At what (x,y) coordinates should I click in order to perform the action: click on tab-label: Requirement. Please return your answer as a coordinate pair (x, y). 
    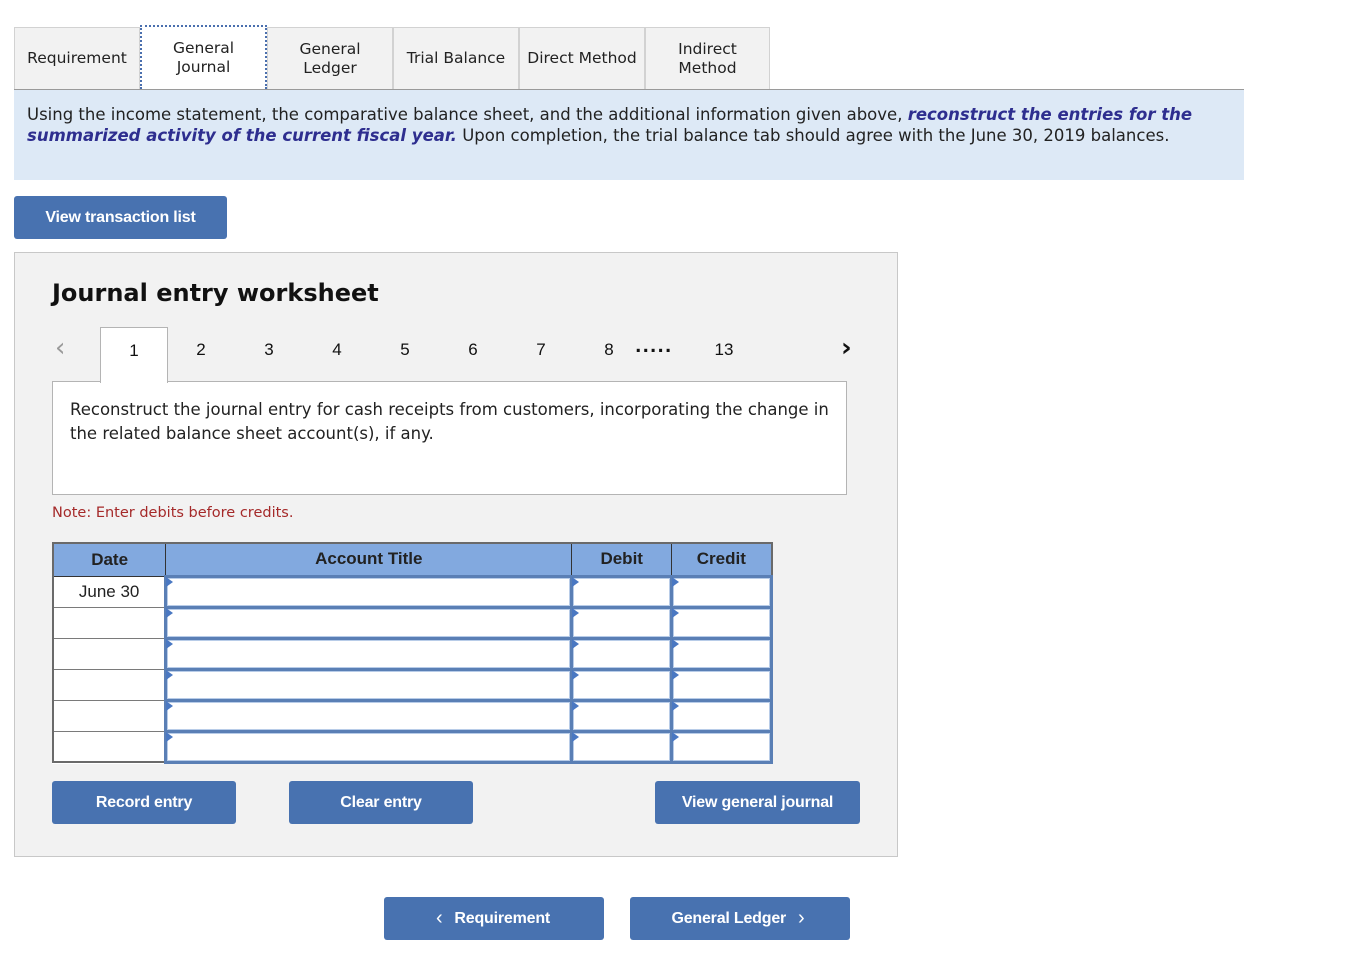
    Looking at the image, I should click on (77, 58).